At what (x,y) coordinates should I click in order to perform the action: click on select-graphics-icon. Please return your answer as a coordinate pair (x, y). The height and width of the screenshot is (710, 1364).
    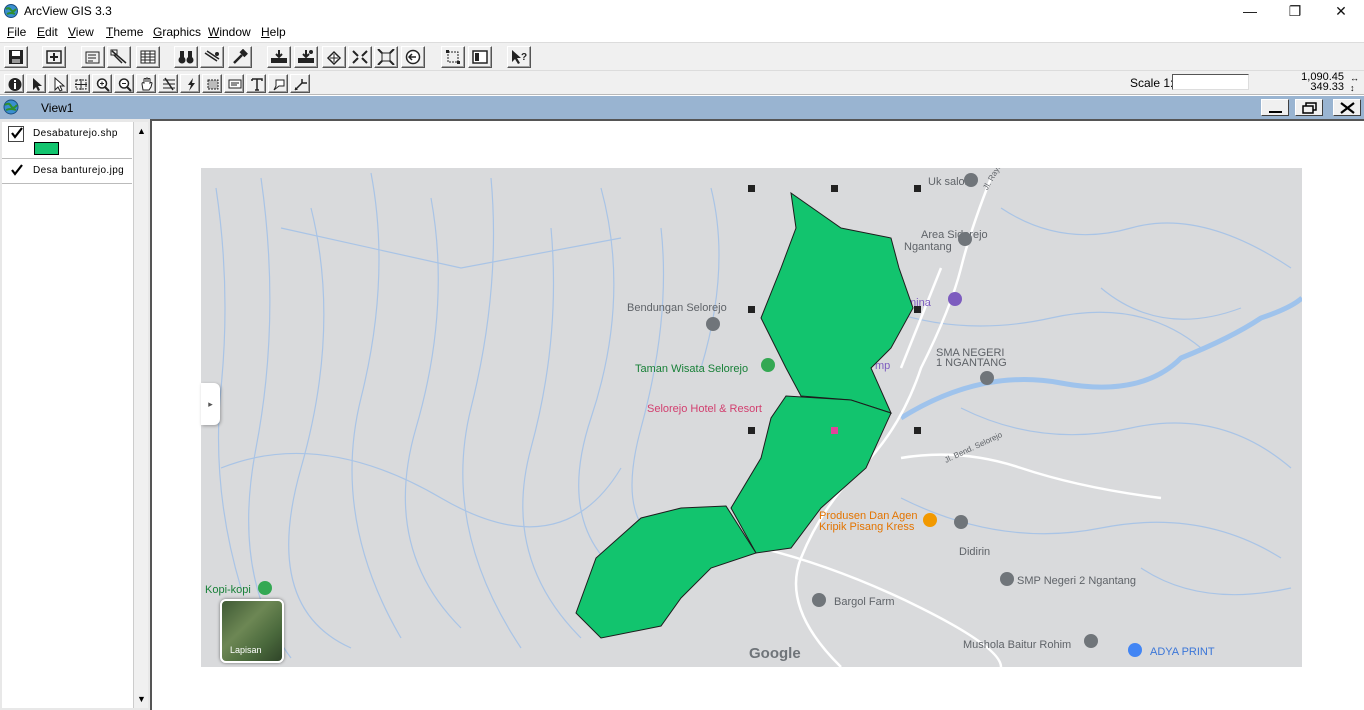
    Looking at the image, I should click on (453, 57).